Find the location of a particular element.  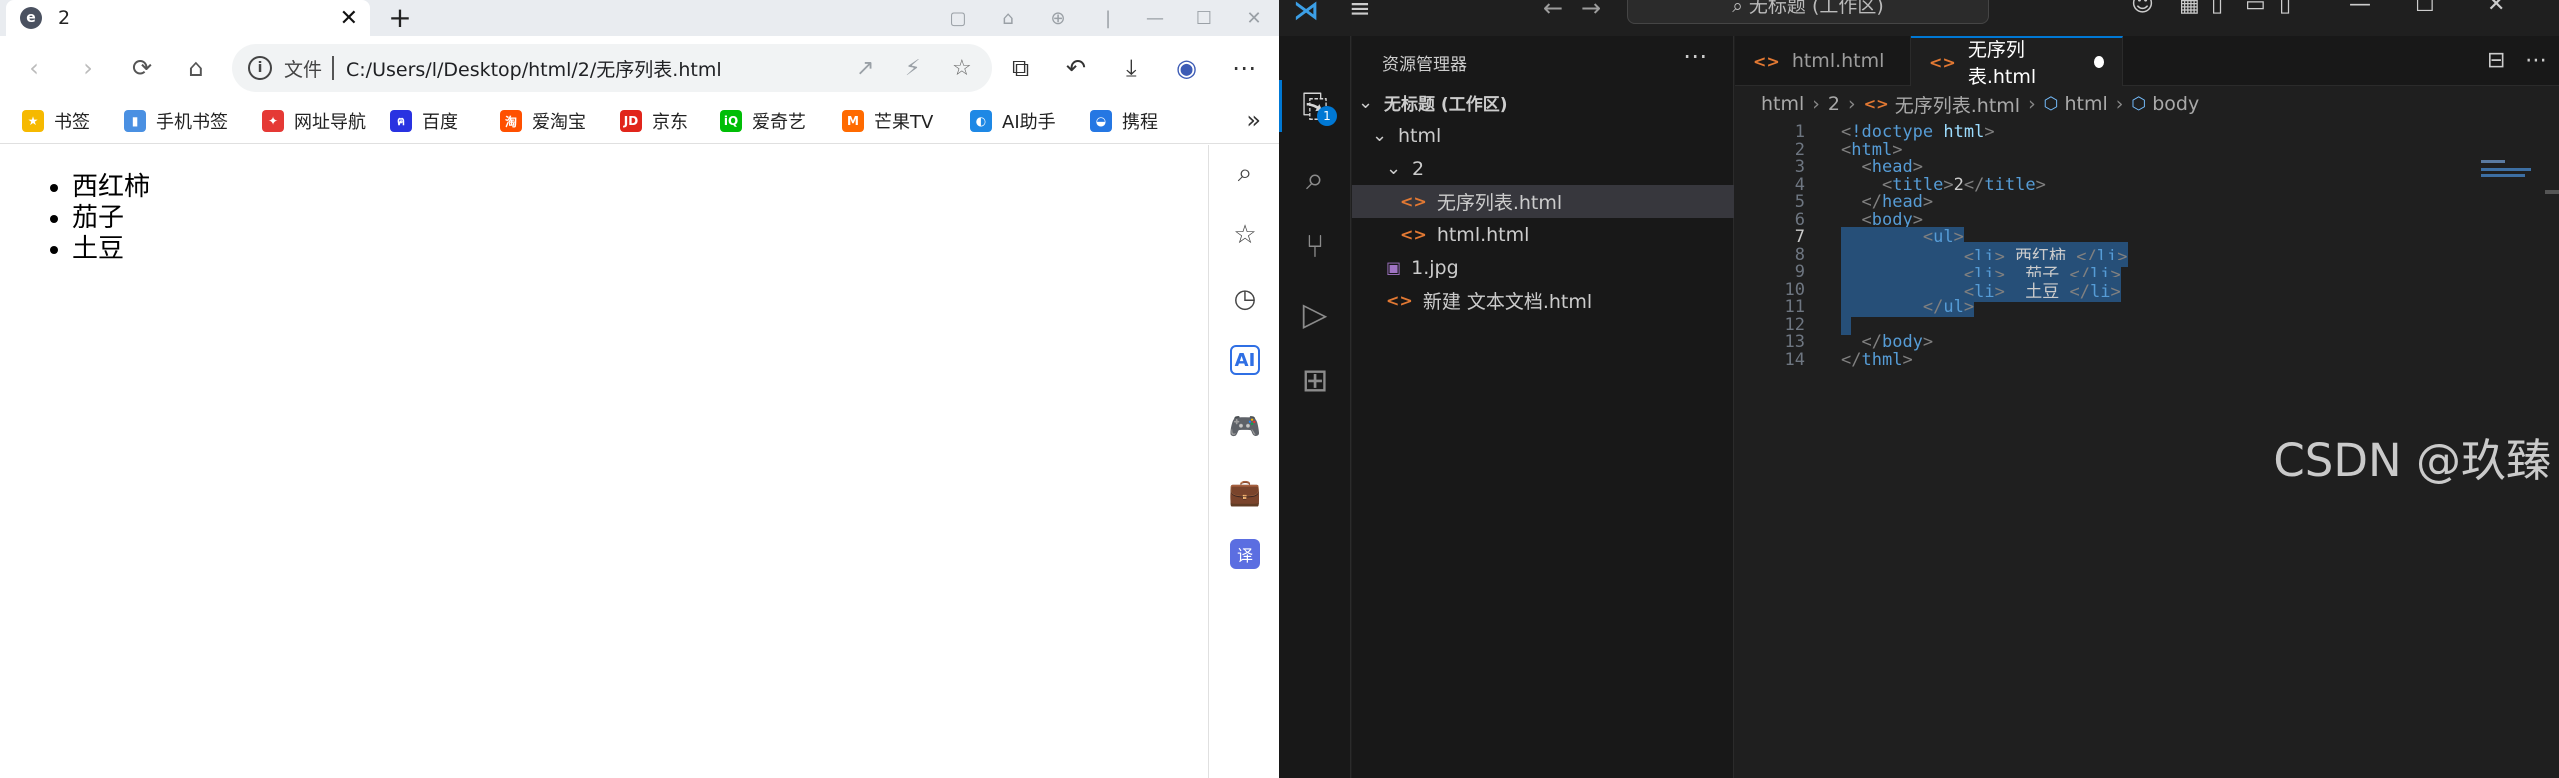

more-menu-icon: ⋯ is located at coordinates (1244, 68).